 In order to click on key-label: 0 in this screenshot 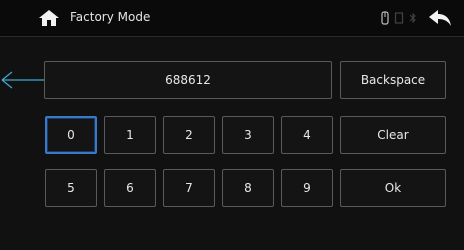, I will do `click(71, 135)`.